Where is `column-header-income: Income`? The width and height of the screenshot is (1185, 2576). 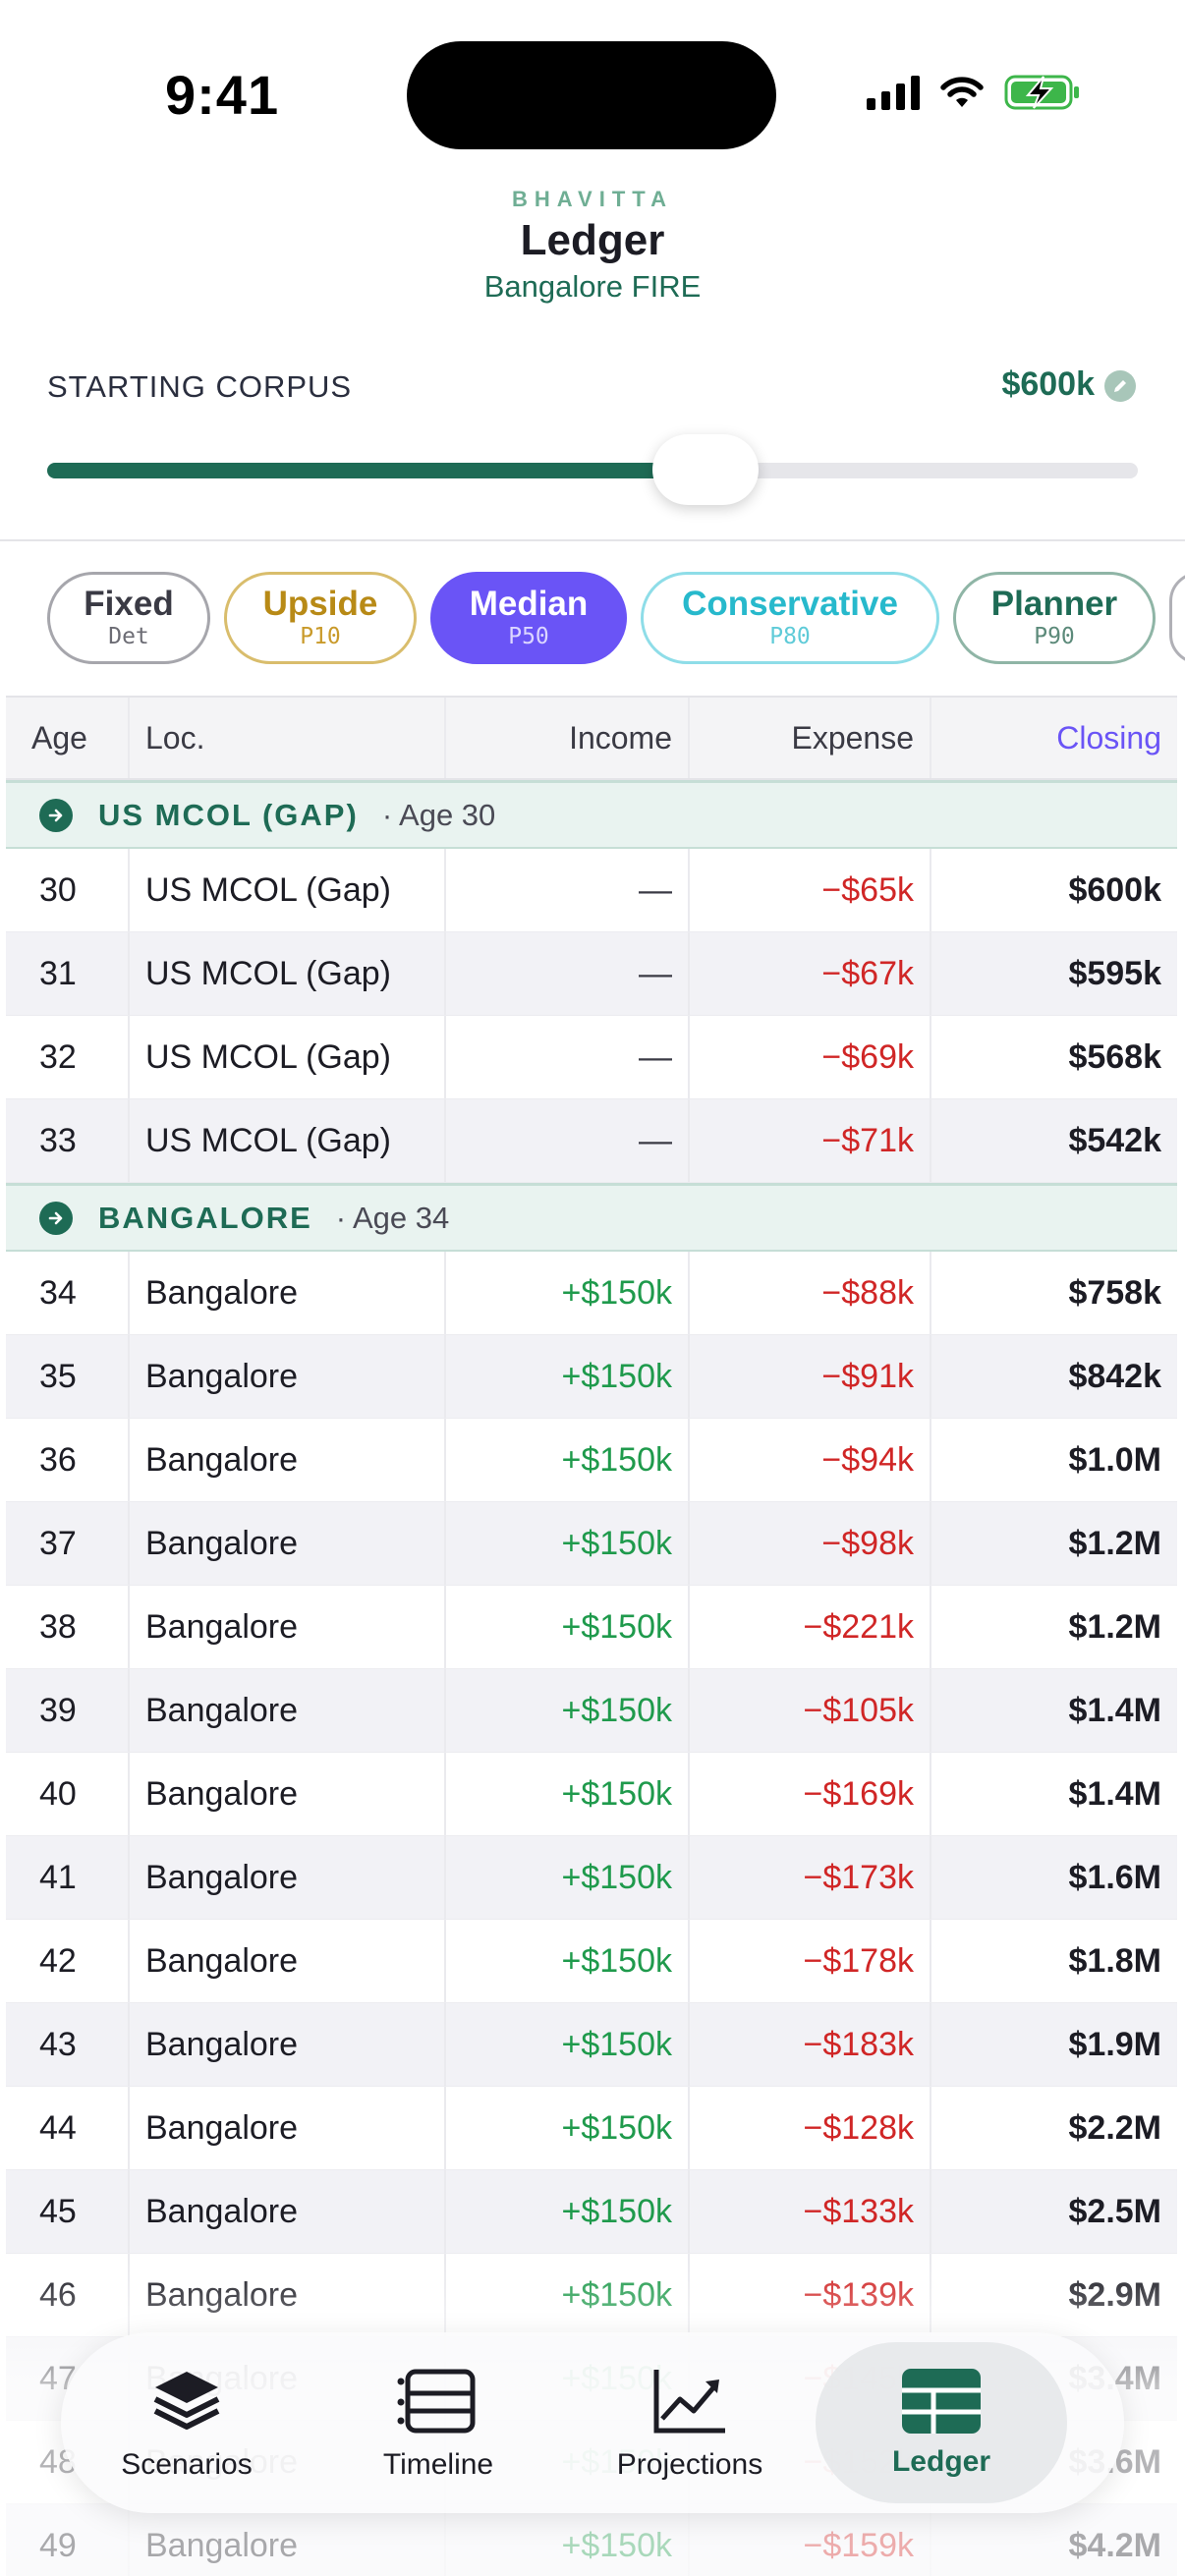
column-header-income: Income is located at coordinates (568, 738).